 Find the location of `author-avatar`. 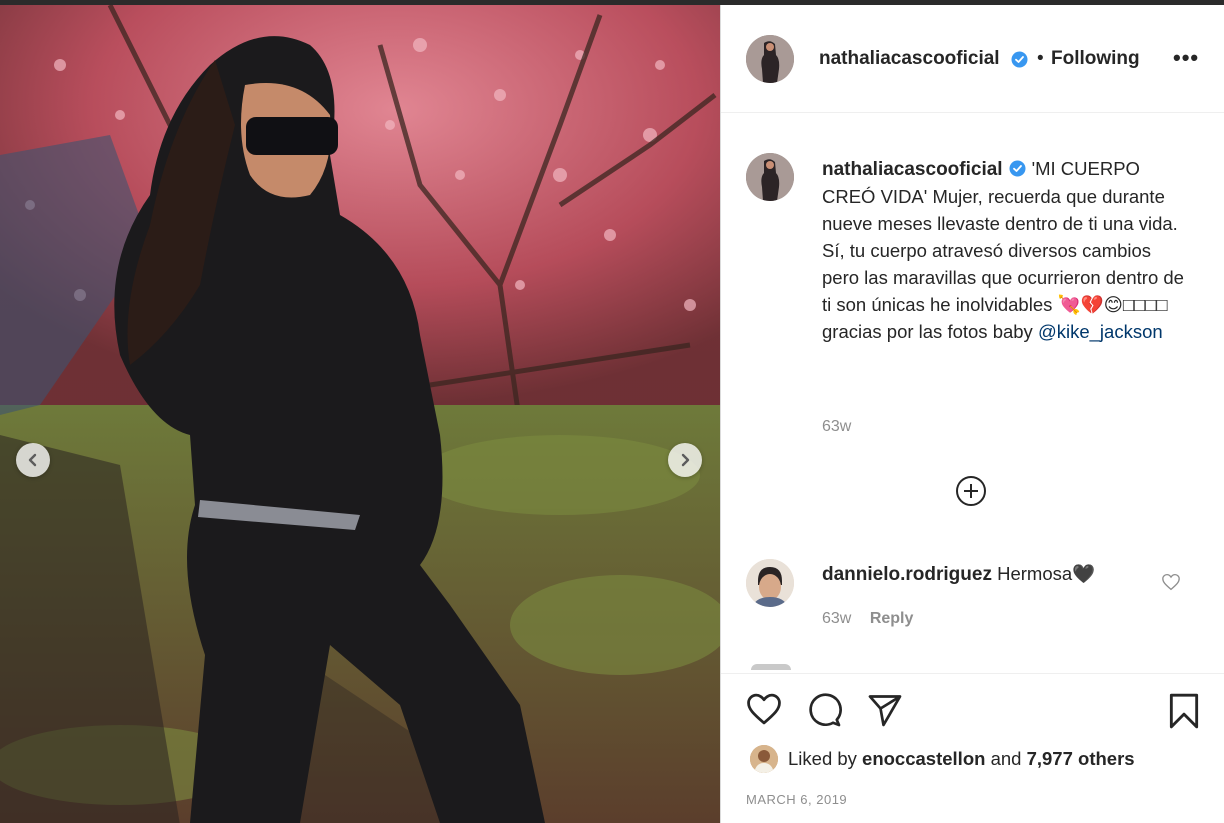

author-avatar is located at coordinates (770, 59).